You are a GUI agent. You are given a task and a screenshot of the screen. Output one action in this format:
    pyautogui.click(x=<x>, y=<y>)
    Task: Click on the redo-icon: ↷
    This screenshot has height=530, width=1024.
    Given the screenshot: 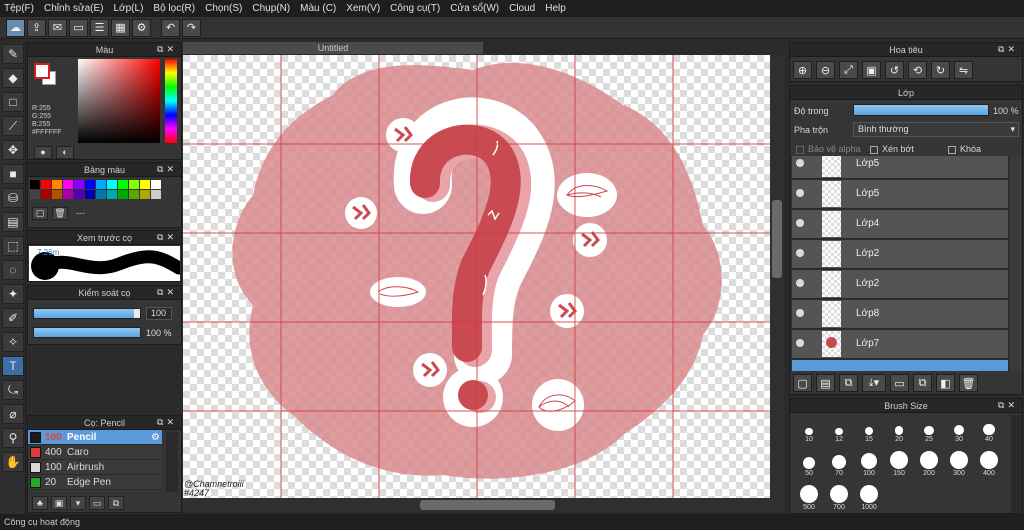 What is the action you would take?
    pyautogui.click(x=191, y=27)
    